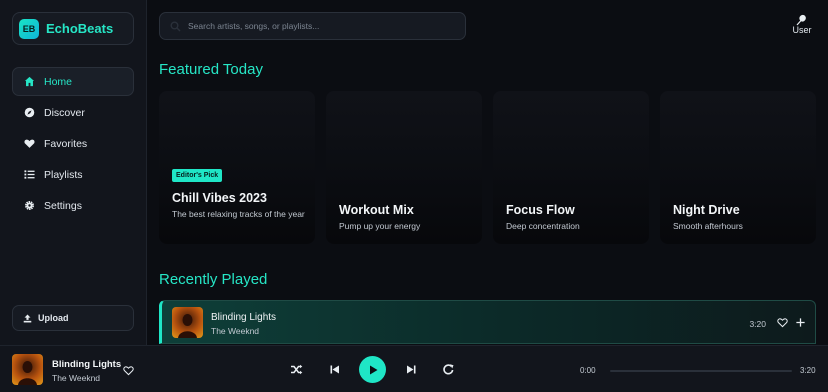 This screenshot has width=828, height=392. I want to click on next-icon, so click(411, 369).